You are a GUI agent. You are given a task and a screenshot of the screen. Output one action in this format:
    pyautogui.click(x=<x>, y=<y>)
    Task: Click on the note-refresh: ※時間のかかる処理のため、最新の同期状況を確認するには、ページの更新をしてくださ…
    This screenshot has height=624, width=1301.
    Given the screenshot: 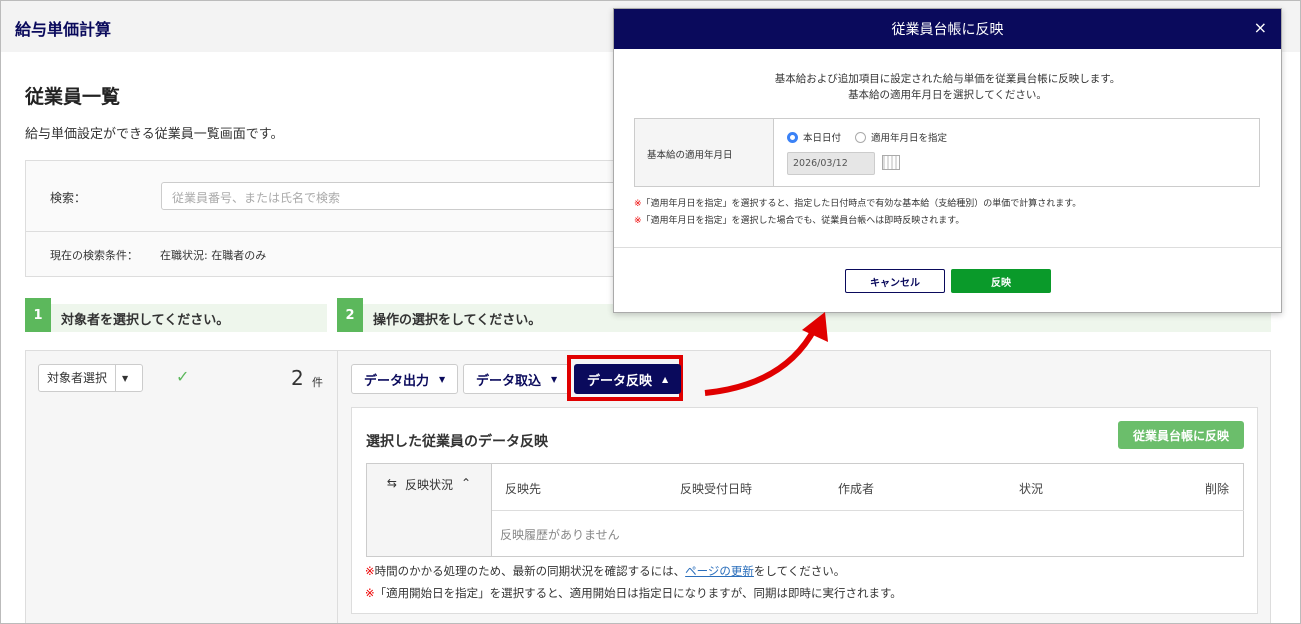 What is the action you would take?
    pyautogui.click(x=605, y=571)
    